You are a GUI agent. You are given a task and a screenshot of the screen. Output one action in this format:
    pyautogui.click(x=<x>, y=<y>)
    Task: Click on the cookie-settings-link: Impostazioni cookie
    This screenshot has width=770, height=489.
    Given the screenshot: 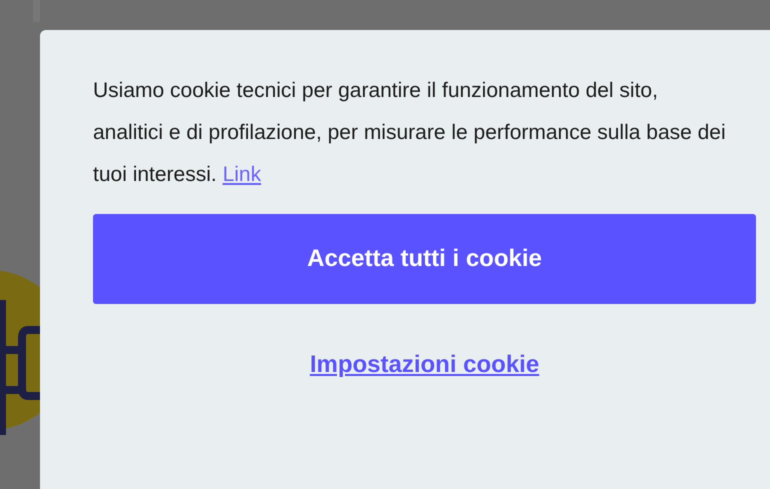 What is the action you would take?
    pyautogui.click(x=425, y=365)
    